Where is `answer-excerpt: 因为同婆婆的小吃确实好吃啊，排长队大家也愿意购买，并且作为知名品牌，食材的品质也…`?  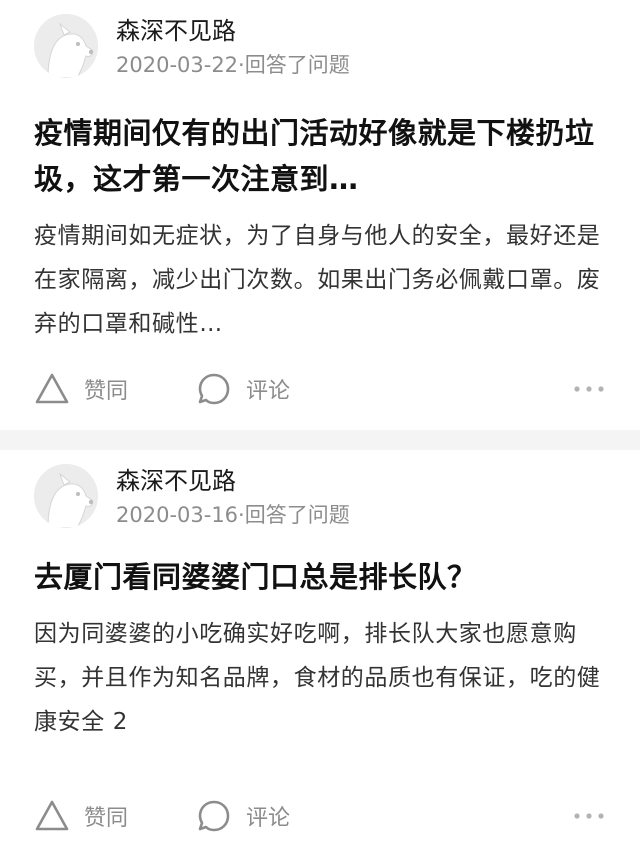
answer-excerpt: 因为同婆婆的小吃确实好吃啊，排长队大家也愿意购买，并且作为知名品牌，食材的品质也… is located at coordinates (320, 678).